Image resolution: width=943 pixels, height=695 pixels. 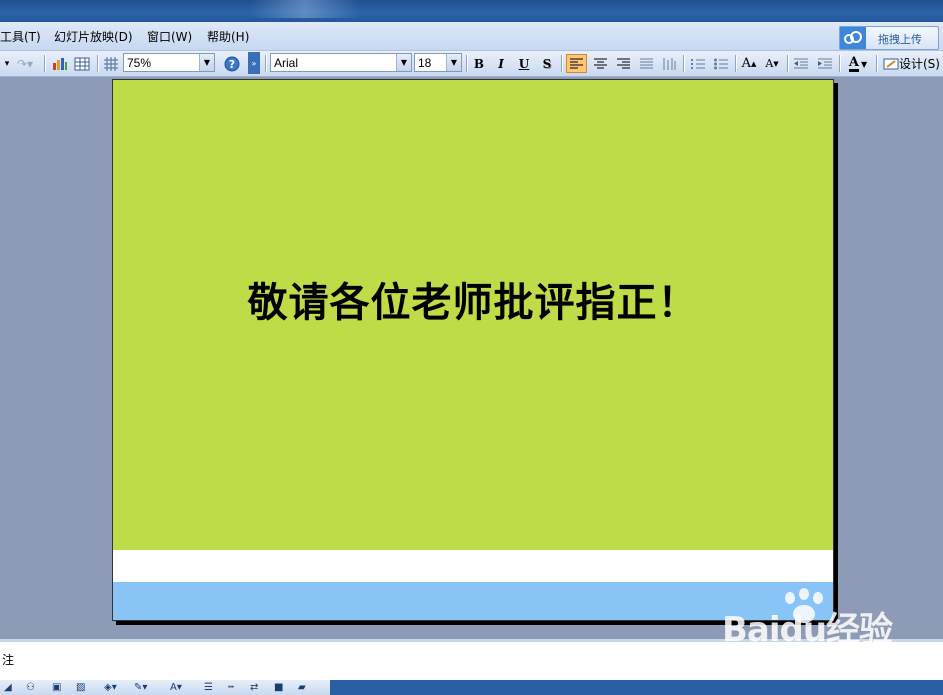 What do you see at coordinates (93, 36) in the screenshot?
I see `menu-slideshow: 幻灯片放映(D)` at bounding box center [93, 36].